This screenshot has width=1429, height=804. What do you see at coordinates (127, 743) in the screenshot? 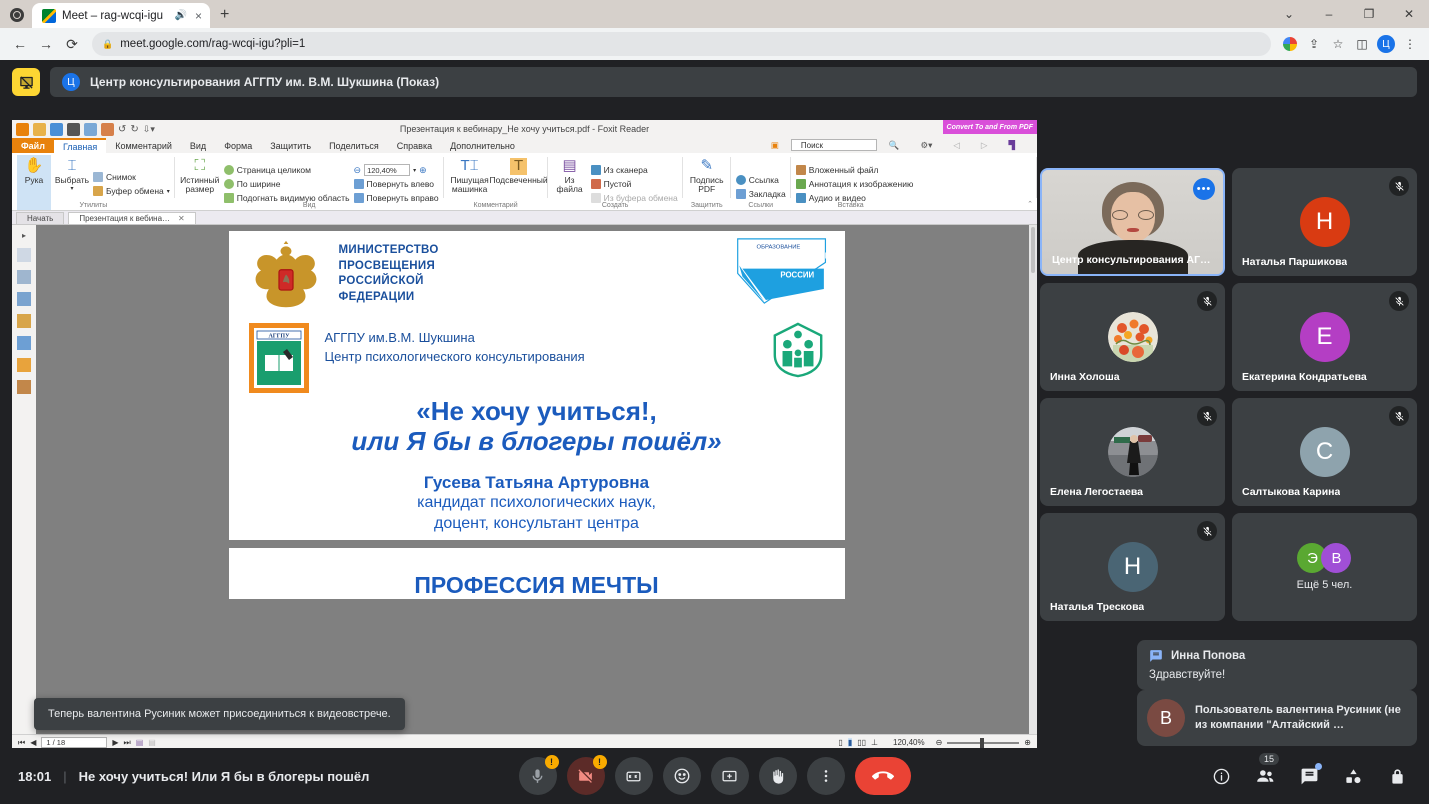
I see `last-page-icon: ⏭` at bounding box center [127, 743].